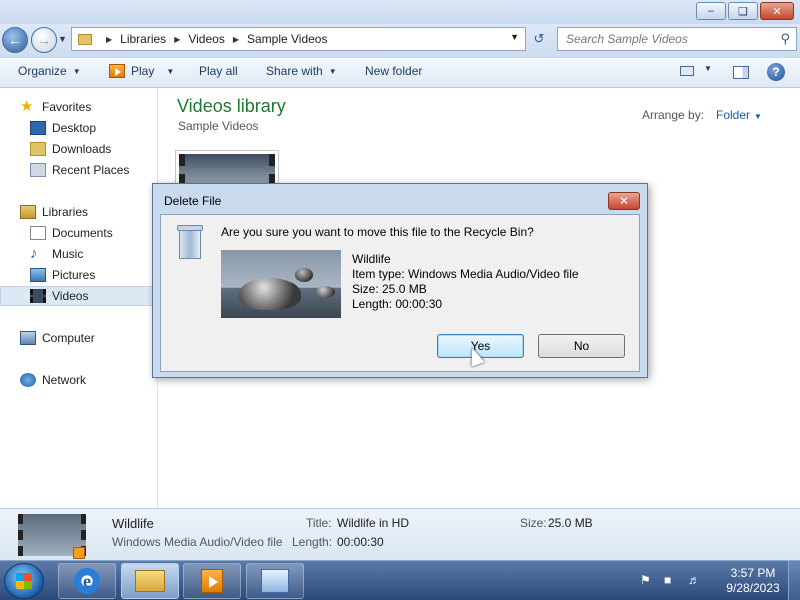  Describe the element at coordinates (711, 11) in the screenshot. I see `minimize-button: –` at that location.